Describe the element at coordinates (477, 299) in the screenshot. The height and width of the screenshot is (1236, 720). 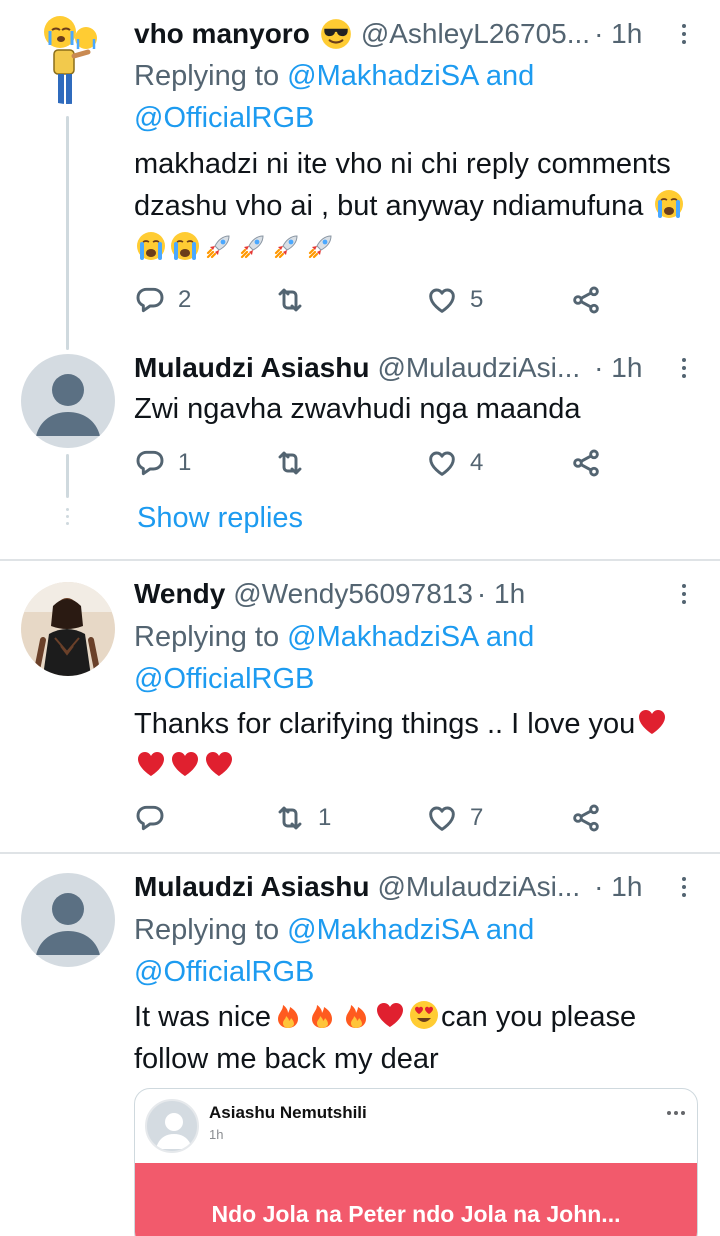
I see `like-count: 5` at that location.